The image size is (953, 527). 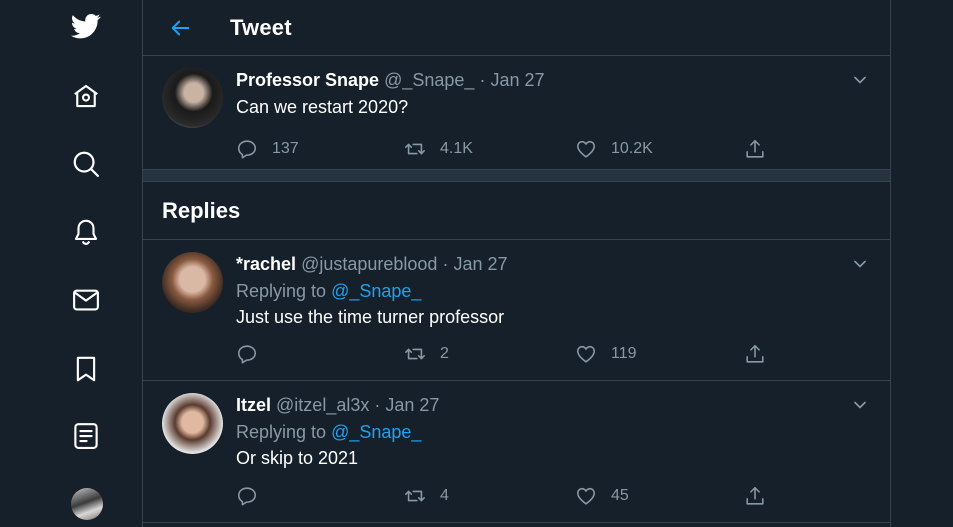 What do you see at coordinates (253, 405) in the screenshot?
I see `author-name: Itzel` at bounding box center [253, 405].